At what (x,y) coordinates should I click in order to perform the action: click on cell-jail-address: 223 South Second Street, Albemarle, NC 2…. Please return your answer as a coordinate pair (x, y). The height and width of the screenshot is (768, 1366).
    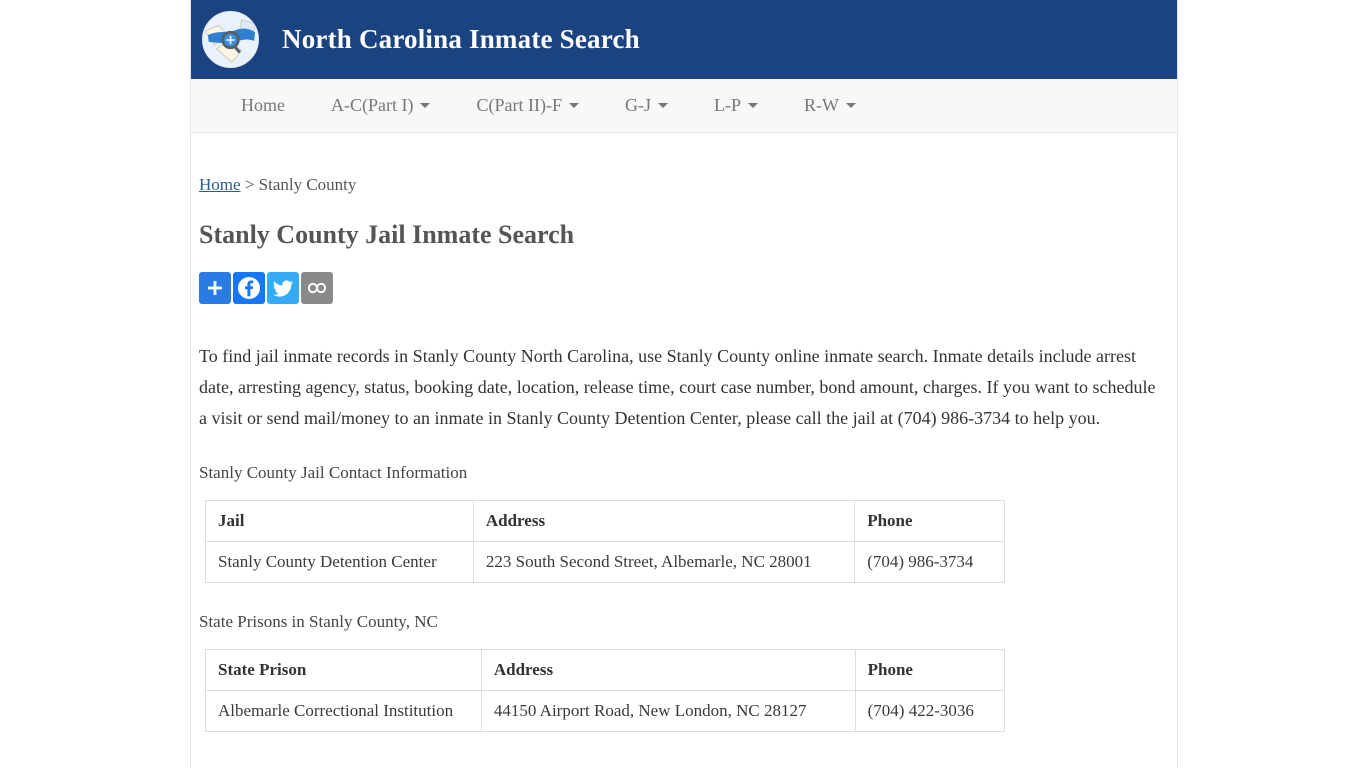
    Looking at the image, I should click on (664, 562).